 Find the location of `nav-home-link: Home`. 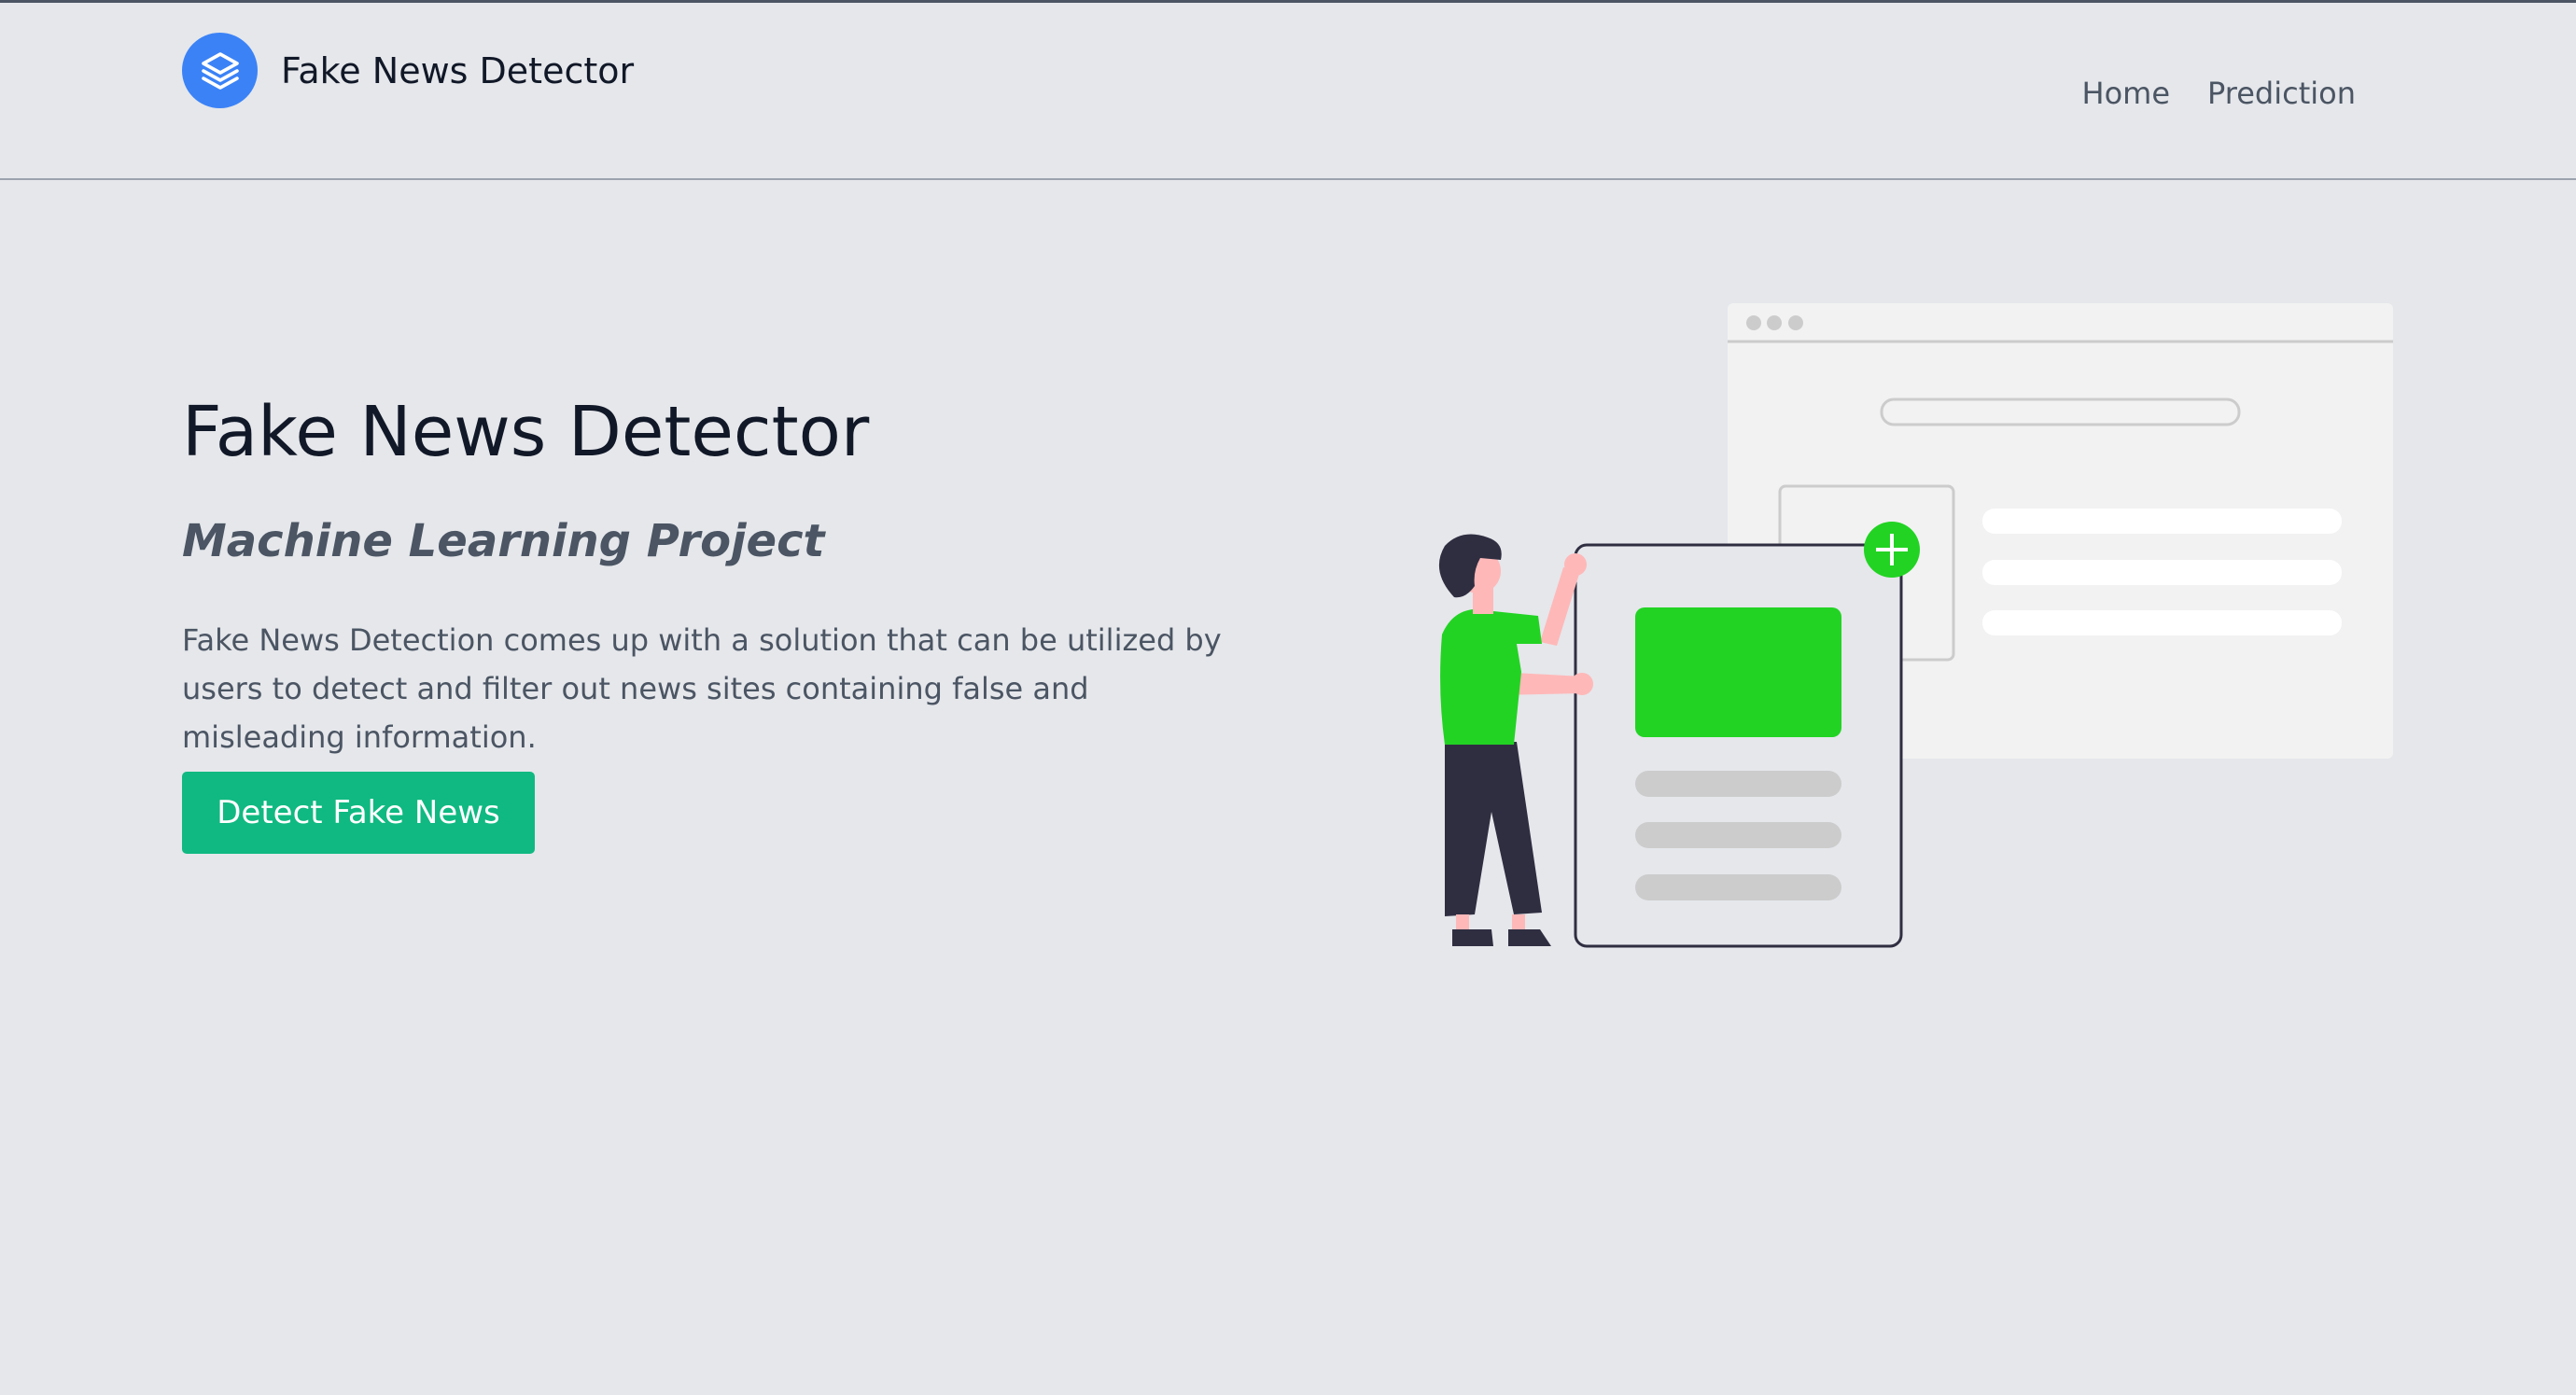

nav-home-link: Home is located at coordinates (2126, 94).